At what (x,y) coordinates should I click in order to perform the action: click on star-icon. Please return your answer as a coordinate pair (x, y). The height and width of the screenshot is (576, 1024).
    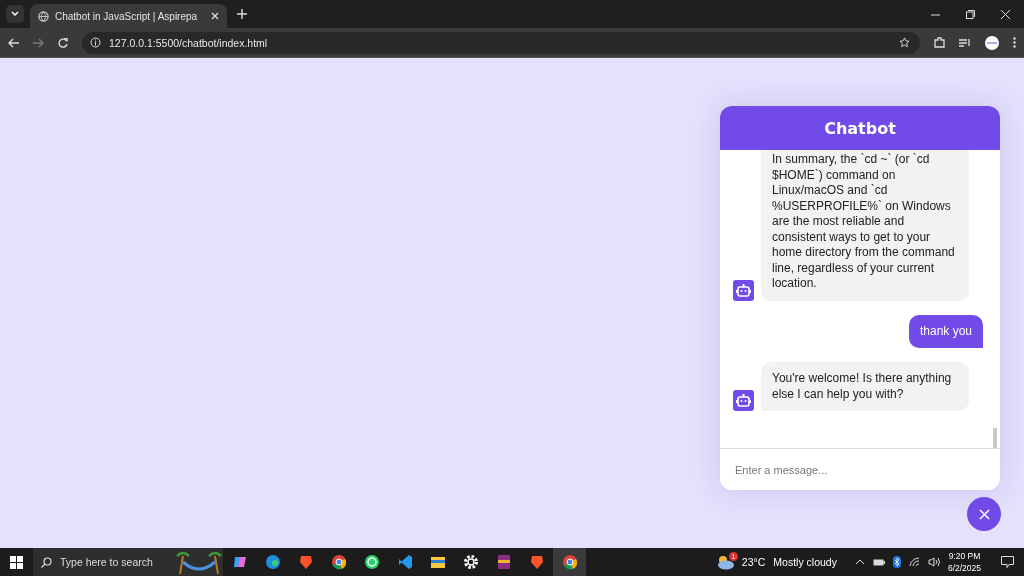
    Looking at the image, I should click on (904, 42).